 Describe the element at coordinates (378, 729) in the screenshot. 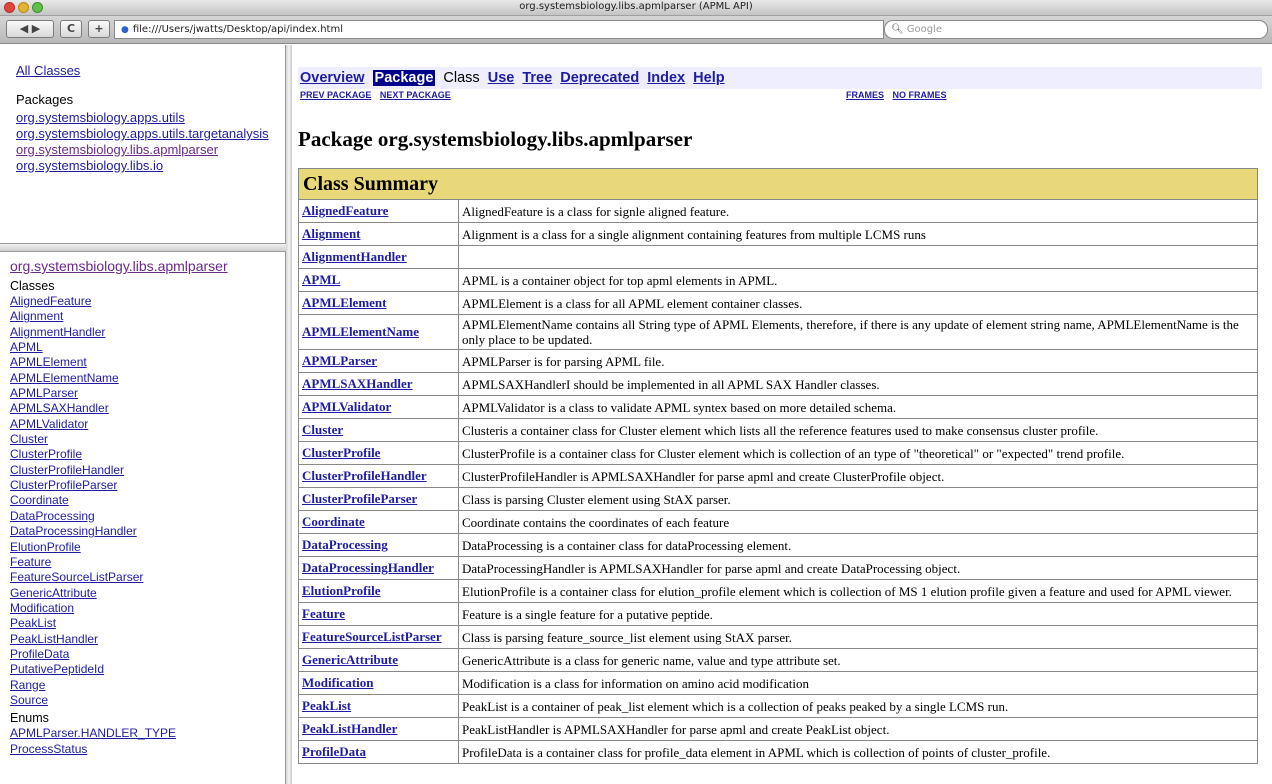

I see `class-name-link: PeakListHandler` at that location.